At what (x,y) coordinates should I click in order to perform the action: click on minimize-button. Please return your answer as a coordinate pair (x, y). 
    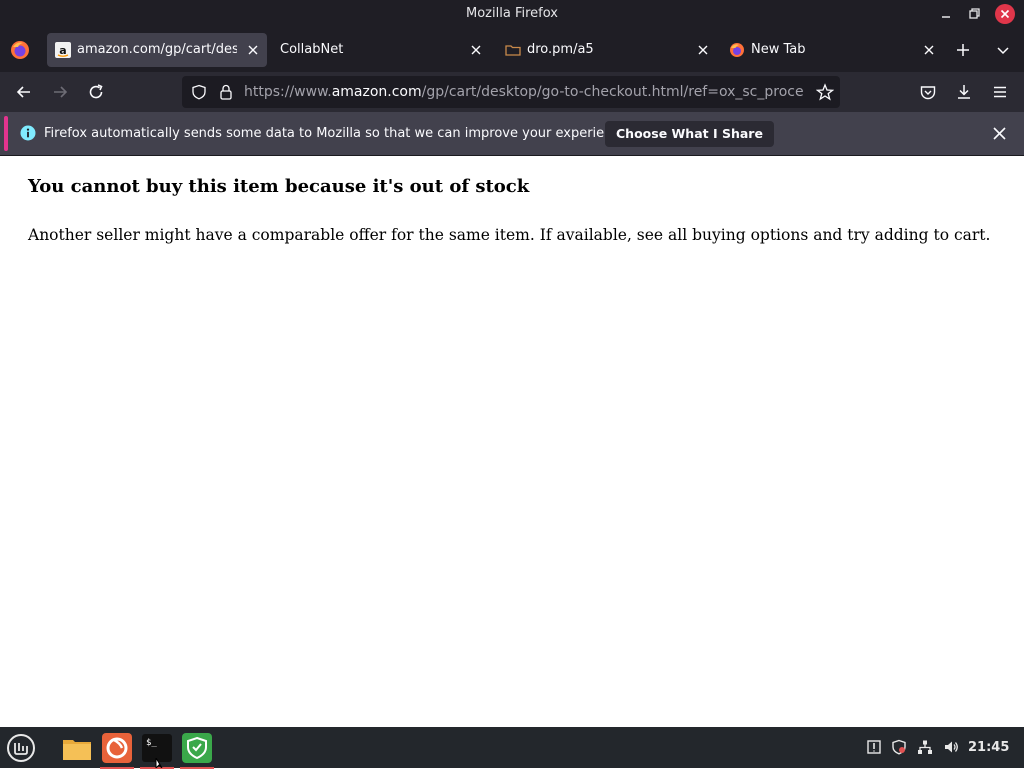
    Looking at the image, I should click on (946, 14).